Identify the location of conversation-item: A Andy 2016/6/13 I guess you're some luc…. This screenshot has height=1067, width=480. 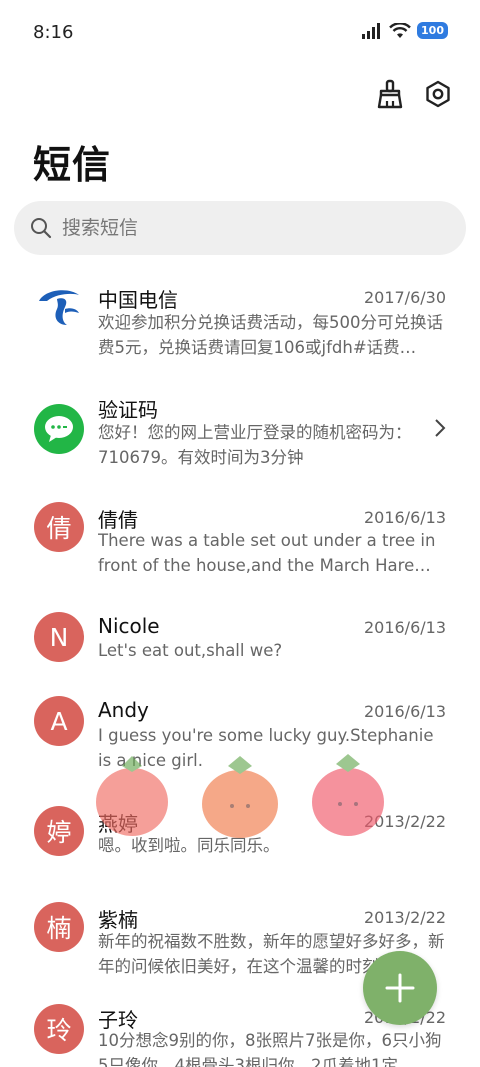
(240, 738).